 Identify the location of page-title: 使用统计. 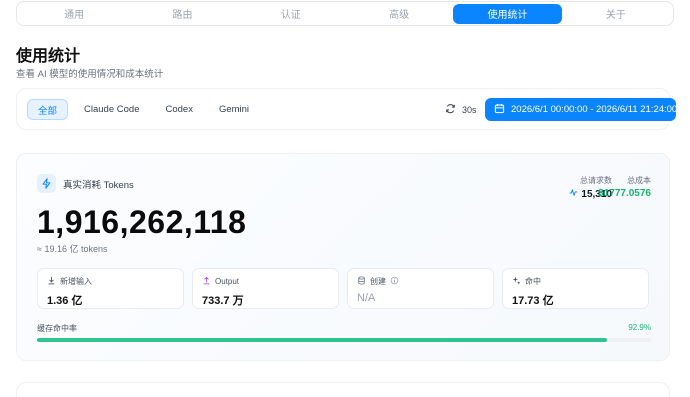
(48, 56).